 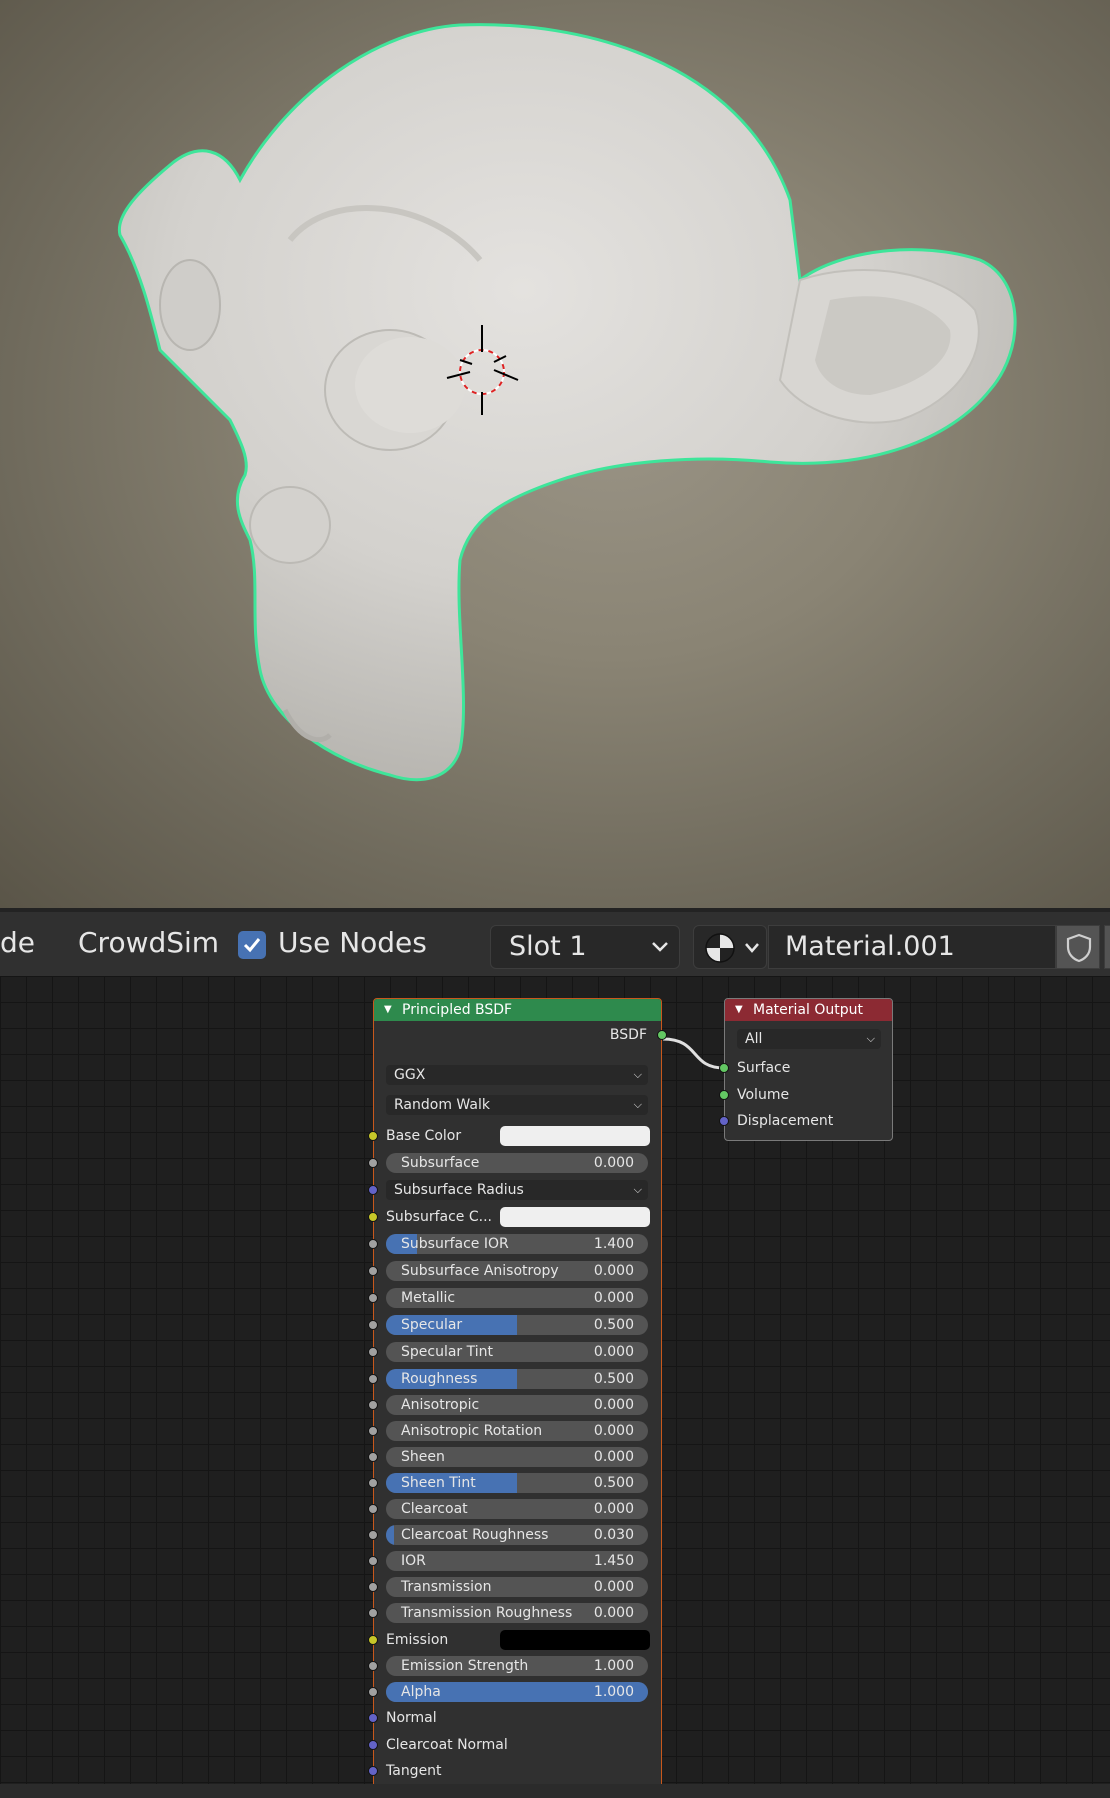 What do you see at coordinates (575, 1217) in the screenshot?
I see `subsurface-color-swatch` at bounding box center [575, 1217].